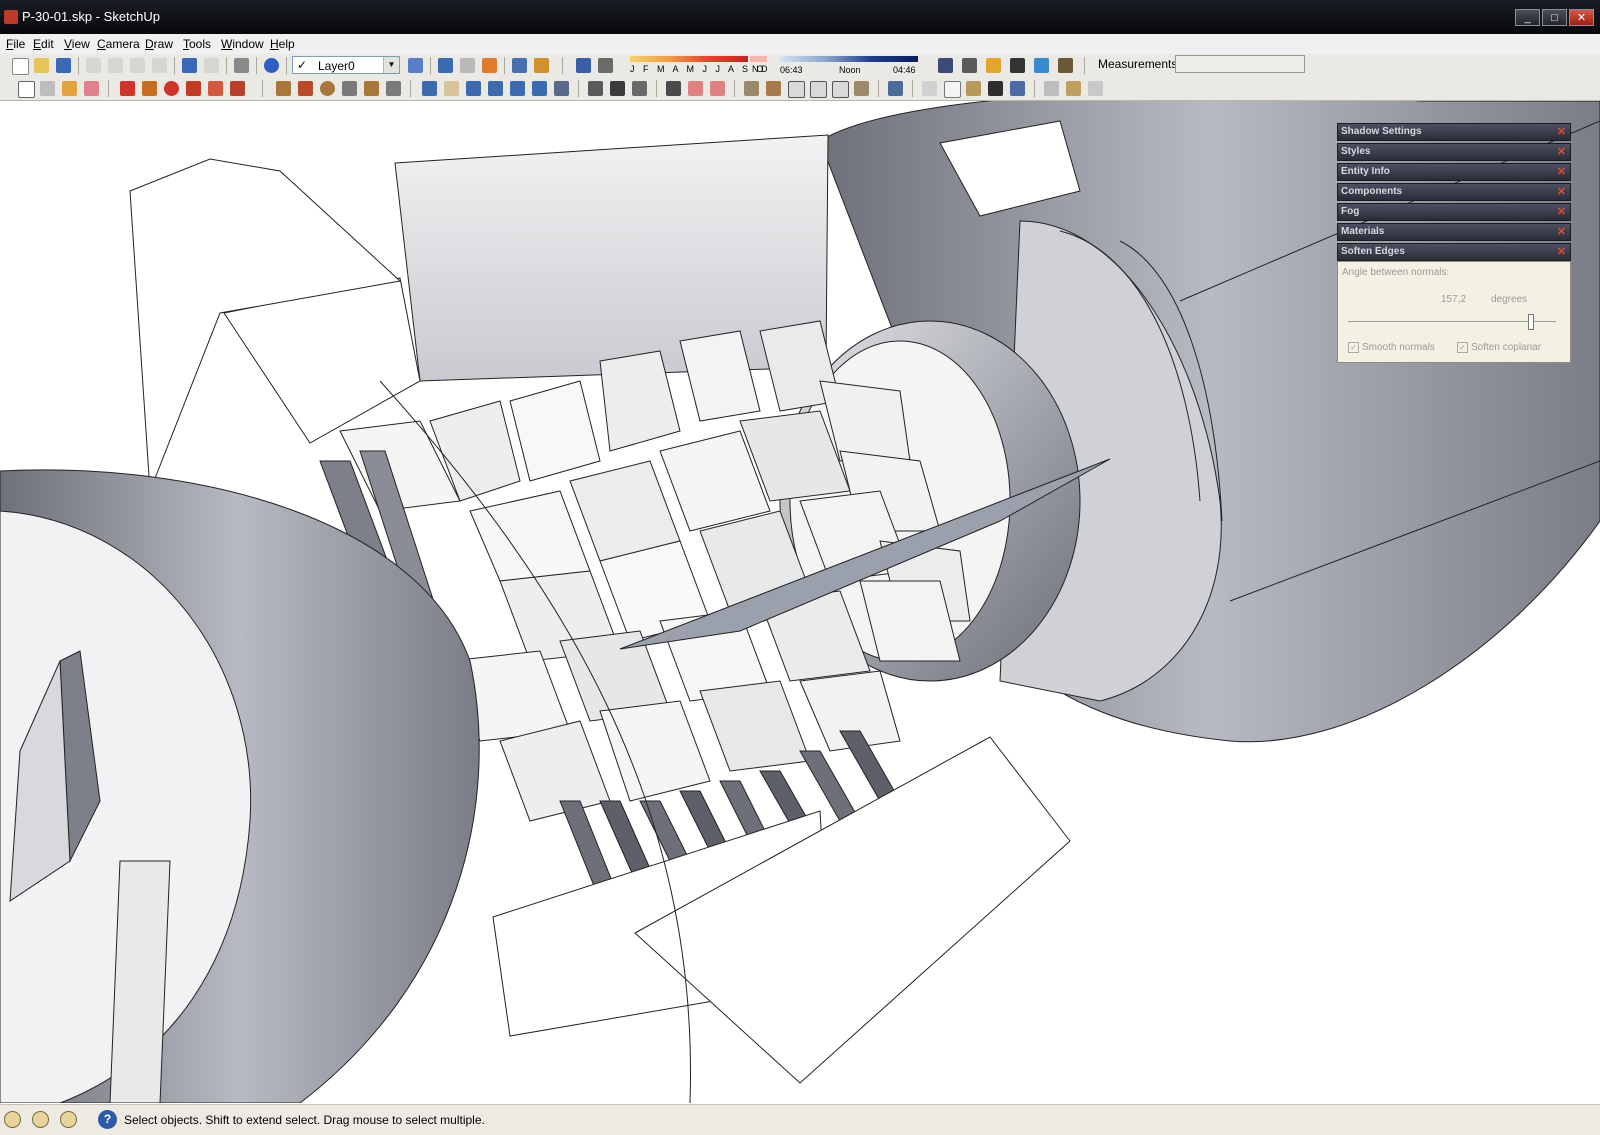 The width and height of the screenshot is (1600, 1135). What do you see at coordinates (849, 59) in the screenshot?
I see `time-slider` at bounding box center [849, 59].